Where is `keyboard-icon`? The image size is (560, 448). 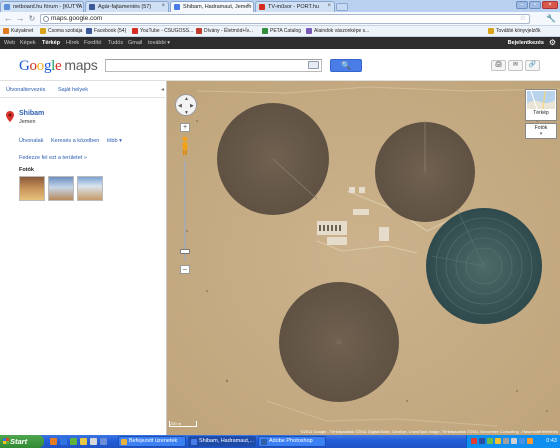
keyboard-icon is located at coordinates (313, 65).